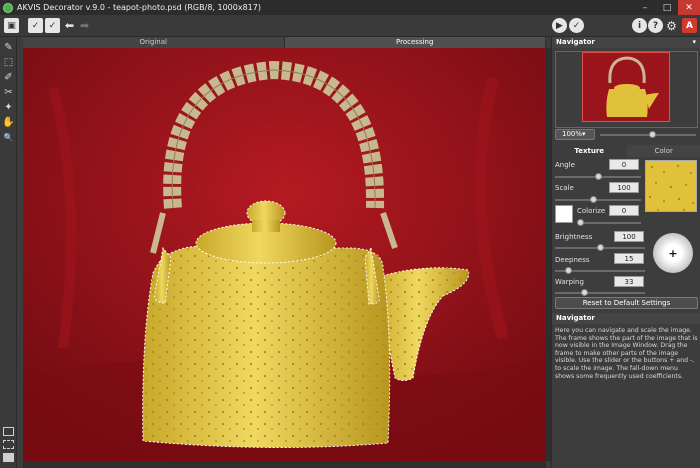 This screenshot has height=468, width=700. Describe the element at coordinates (415, 42) in the screenshot. I see `tab-processing: Processing` at that location.